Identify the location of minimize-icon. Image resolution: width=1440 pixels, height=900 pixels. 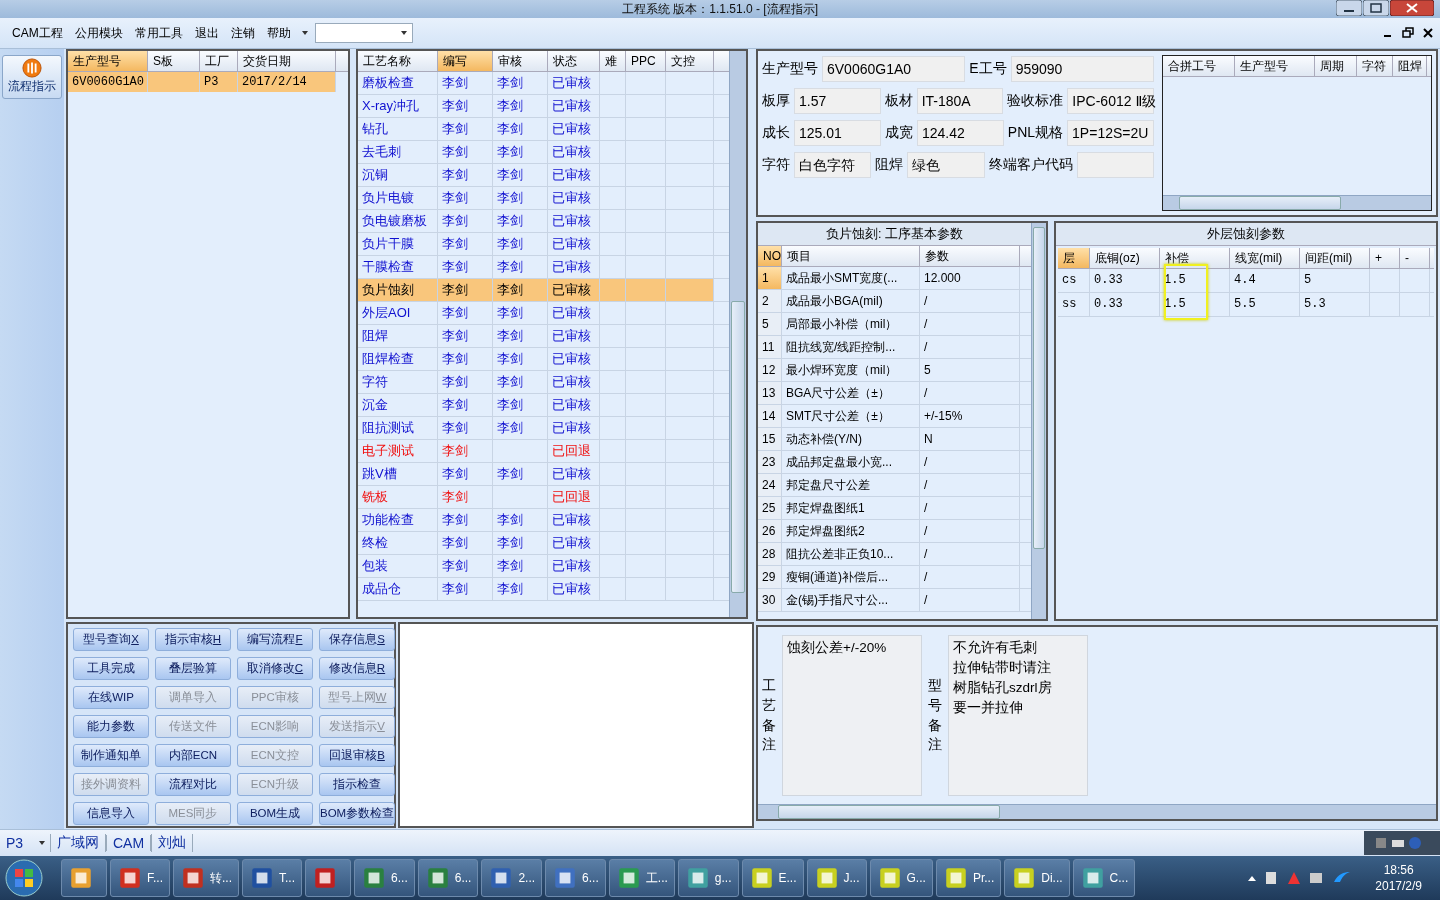
(1349, 8).